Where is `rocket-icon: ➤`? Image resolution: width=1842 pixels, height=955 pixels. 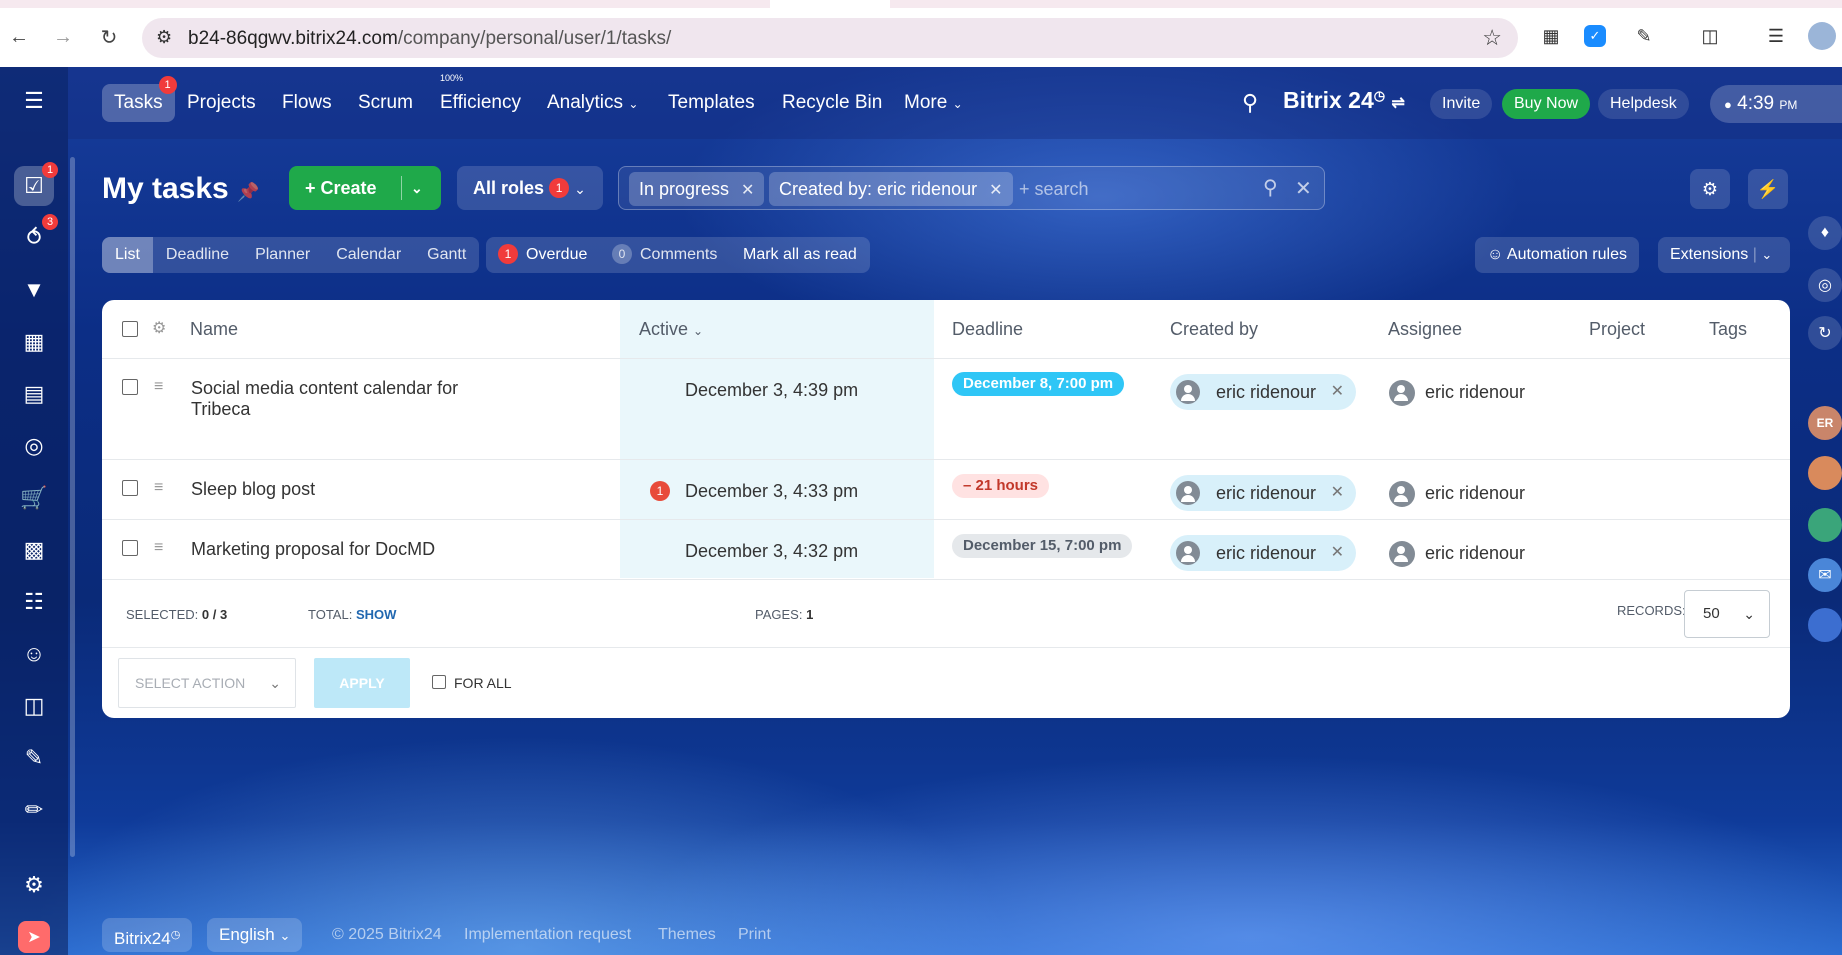
rocket-icon: ➤ is located at coordinates (34, 937).